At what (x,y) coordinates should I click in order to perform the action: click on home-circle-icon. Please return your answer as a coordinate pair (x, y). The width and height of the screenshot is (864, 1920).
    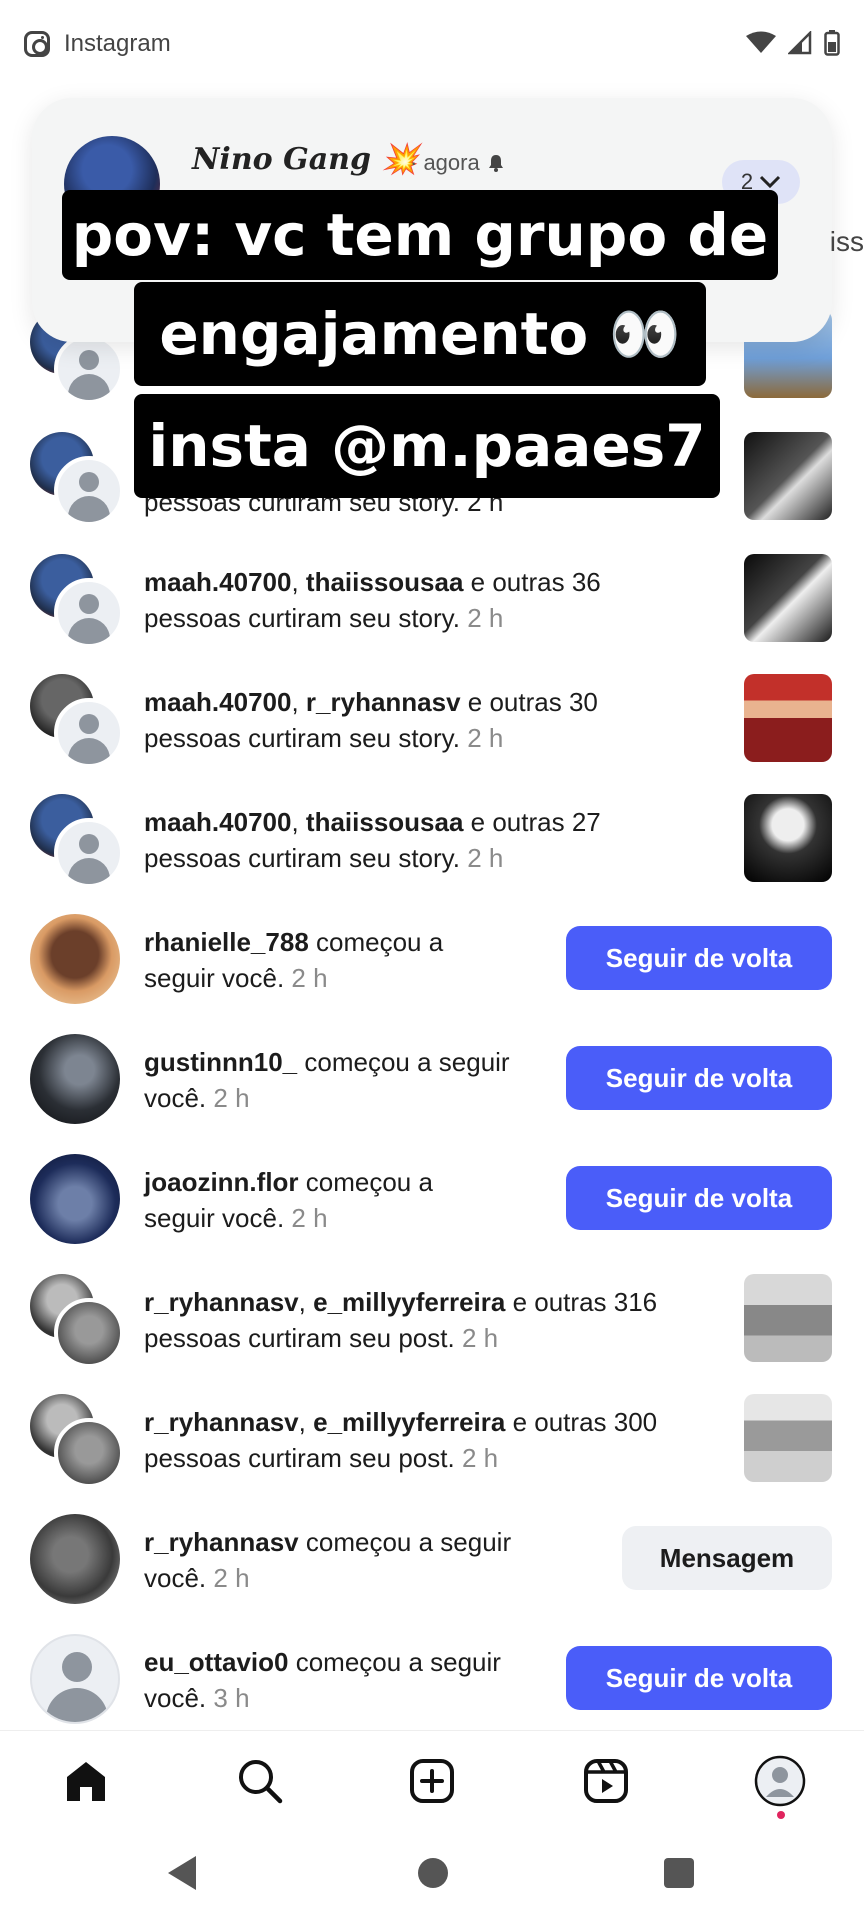
    Looking at the image, I should click on (433, 1873).